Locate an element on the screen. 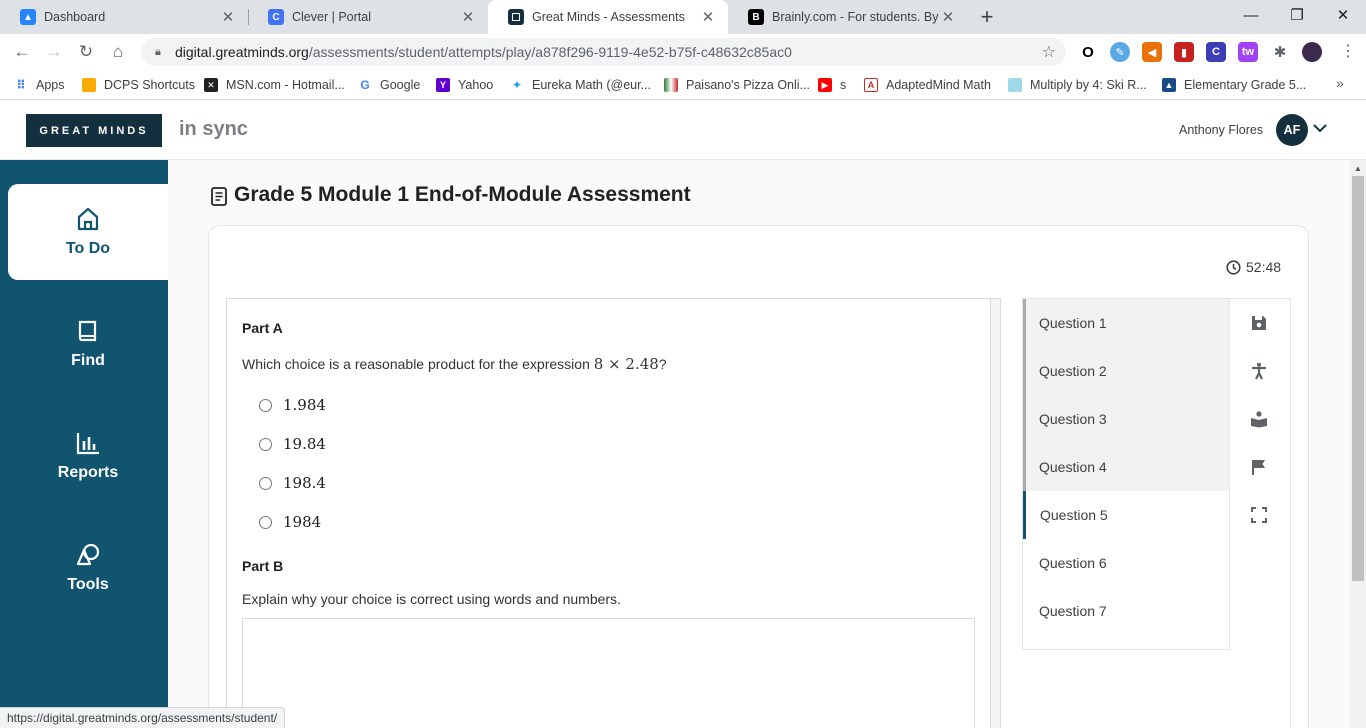 The image size is (1366, 728). back-button: ← is located at coordinates (22, 52).